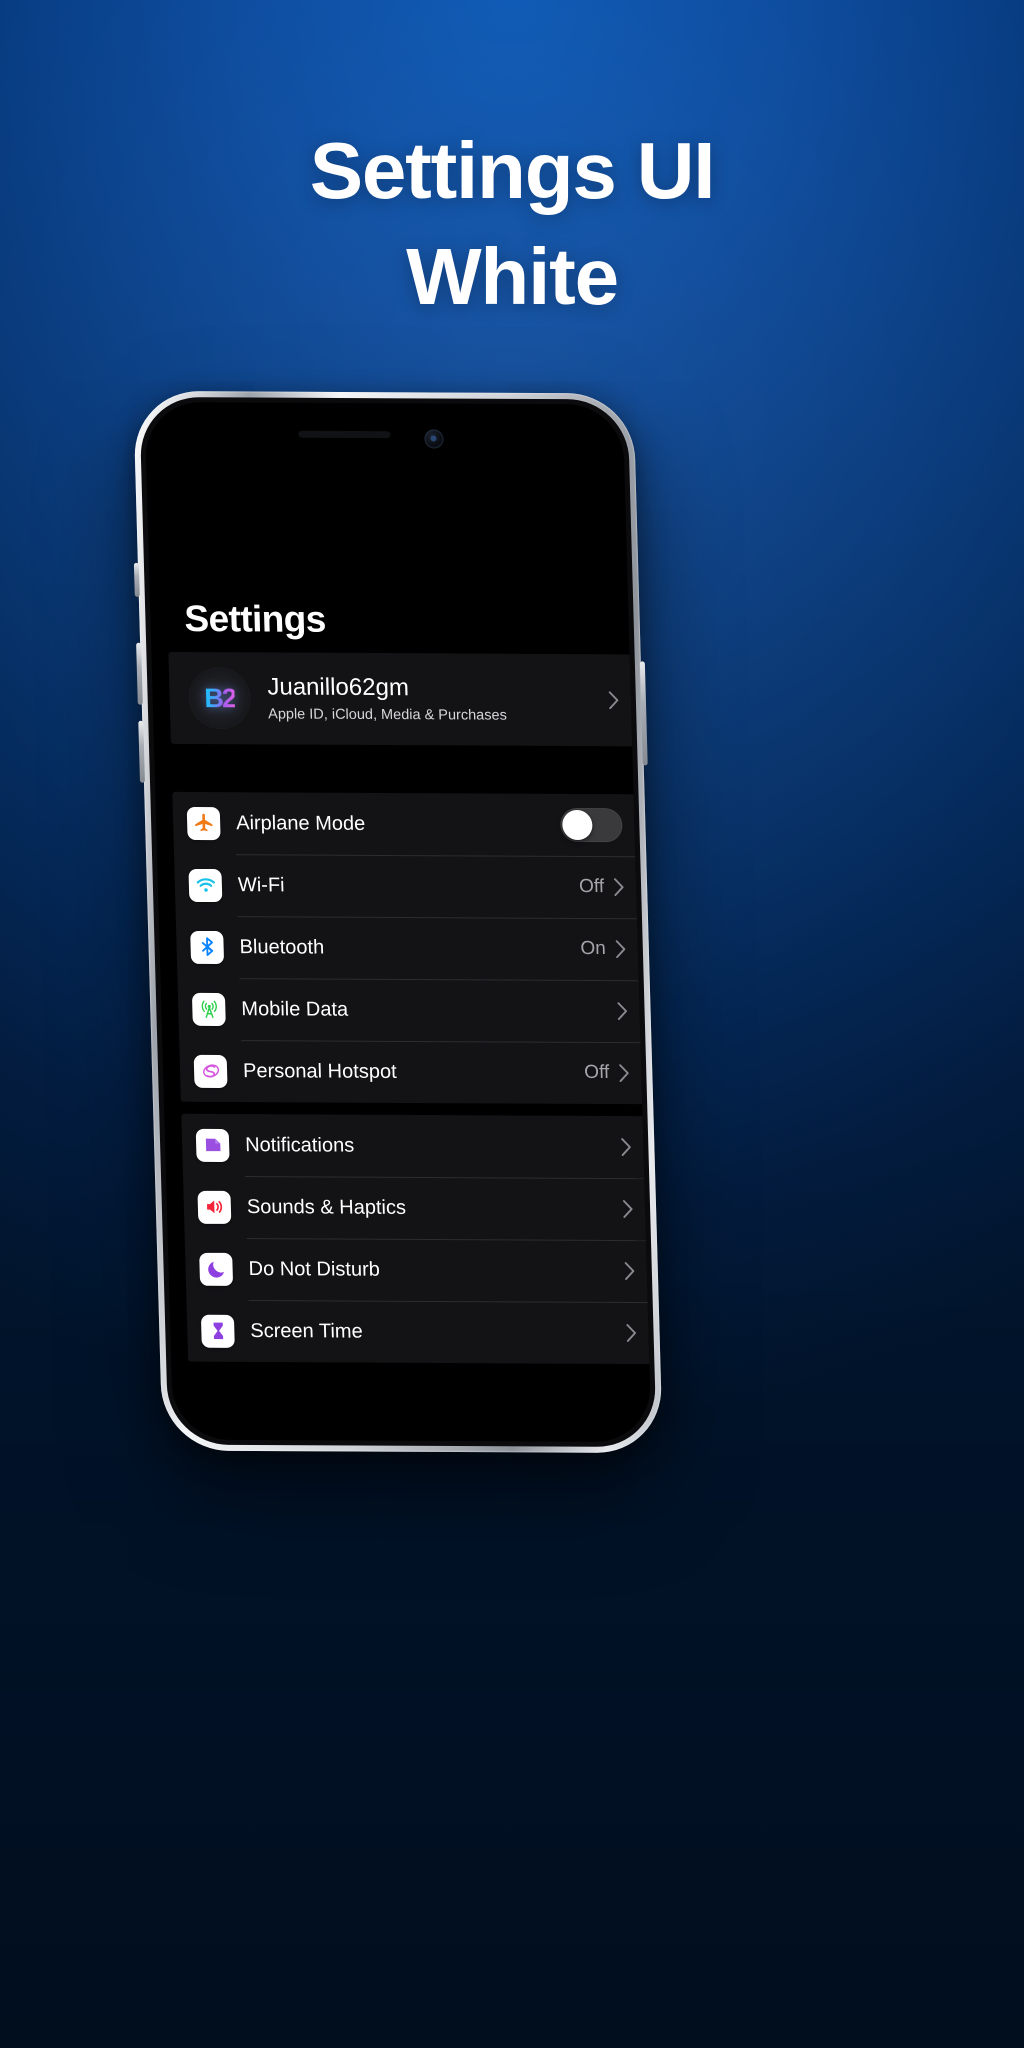  I want to click on headline-line-2: White, so click(512, 276).